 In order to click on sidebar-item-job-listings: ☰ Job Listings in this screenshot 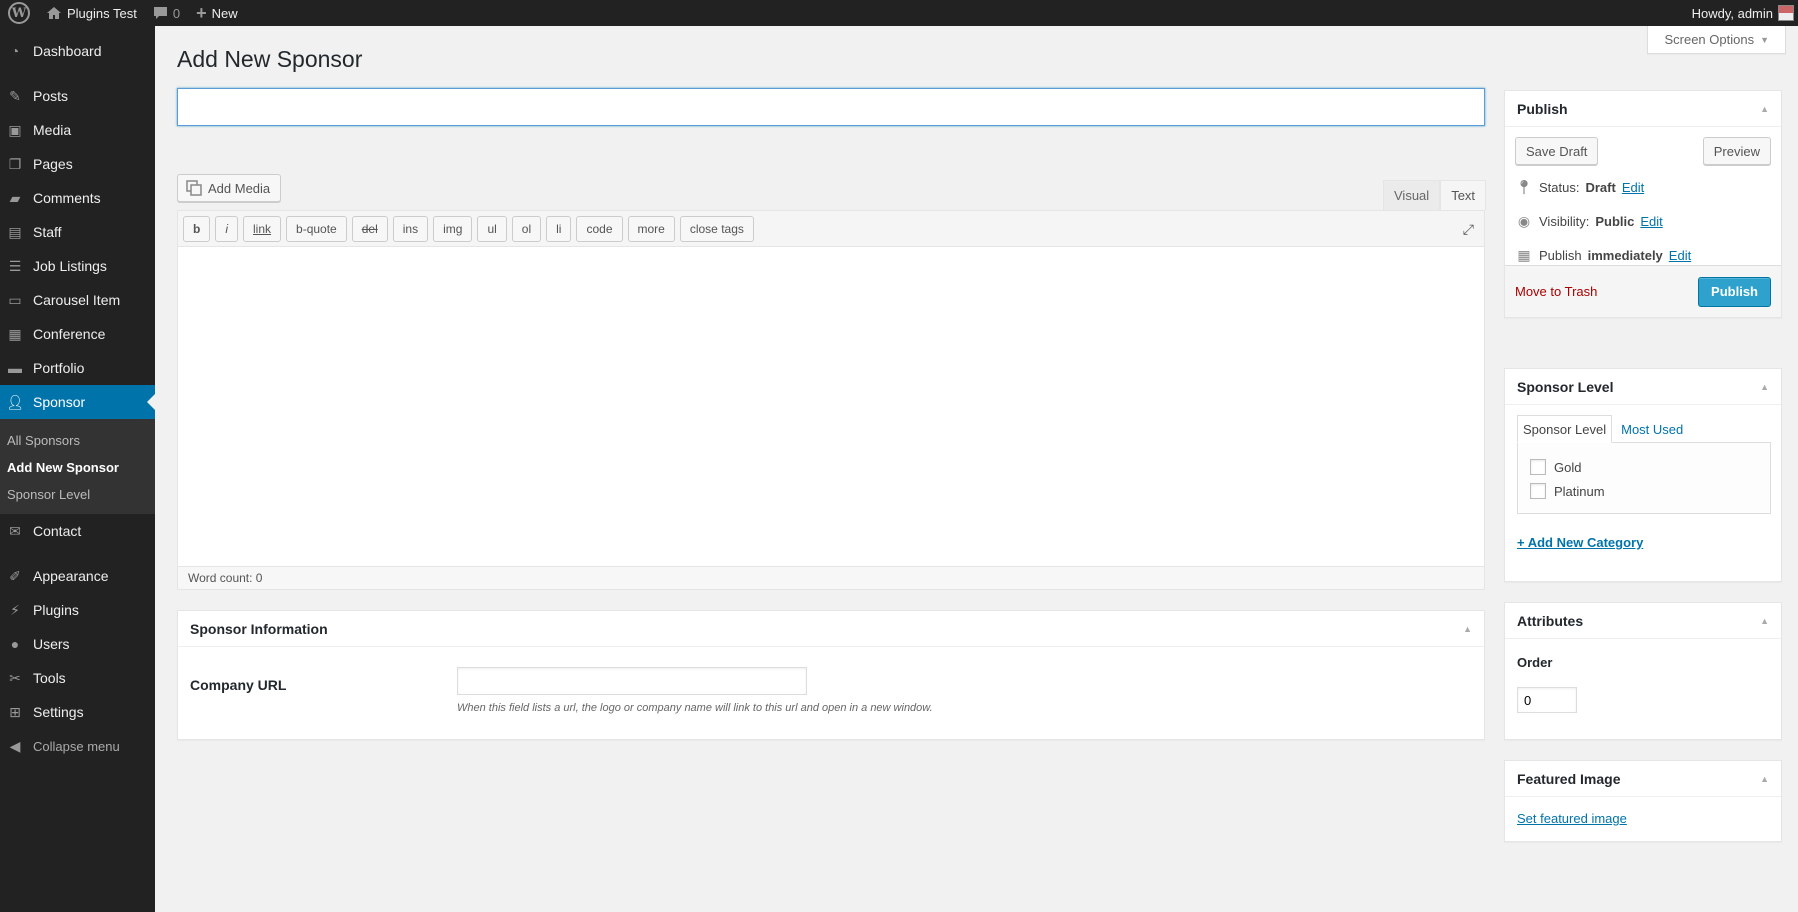, I will do `click(77, 266)`.